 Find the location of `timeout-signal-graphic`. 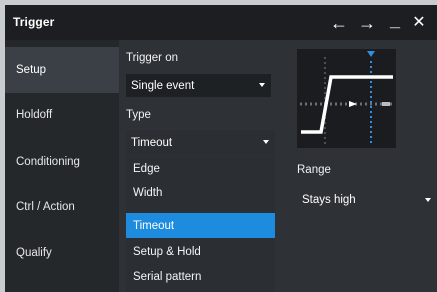

timeout-signal-graphic is located at coordinates (346, 98).